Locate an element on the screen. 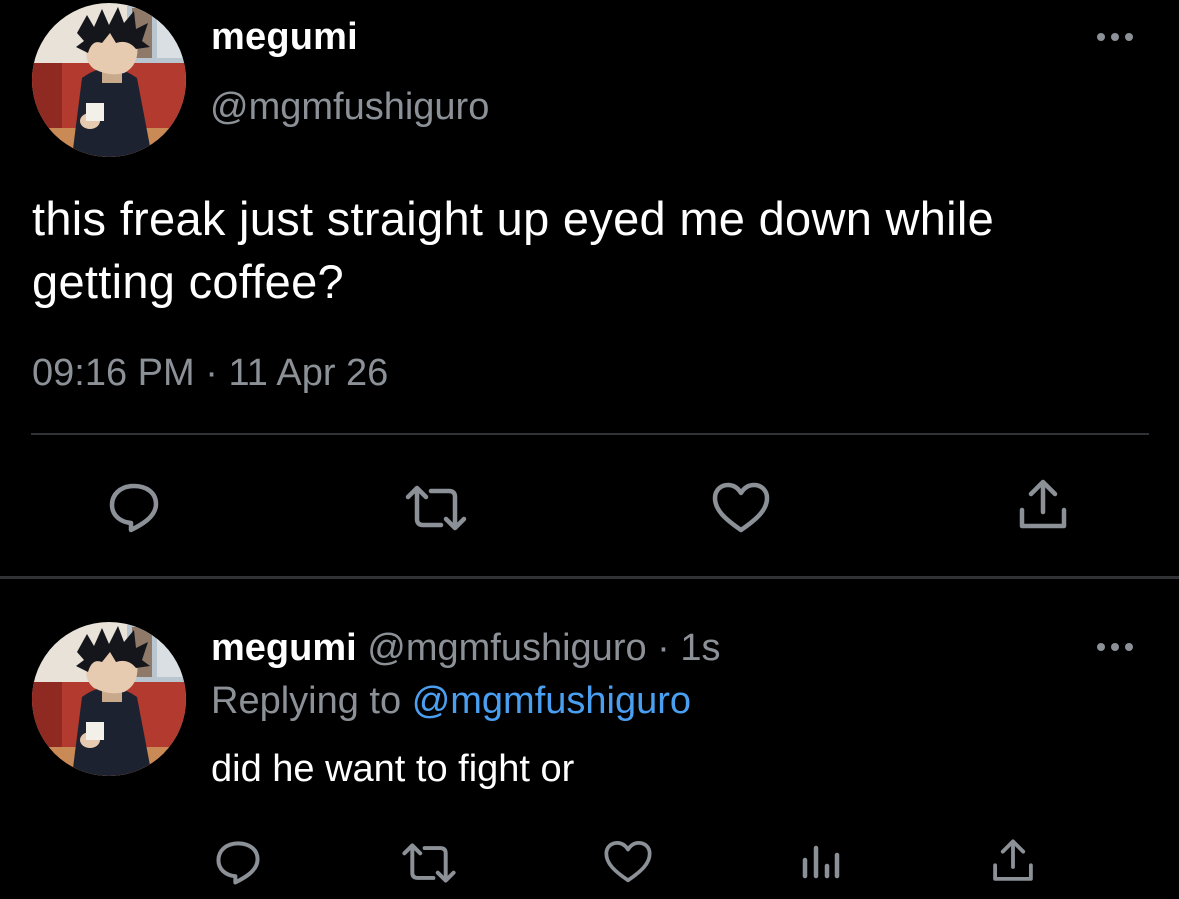 Image resolution: width=1179 pixels, height=899 pixels. tweet-date: 11 Apr 26 is located at coordinates (308, 373).